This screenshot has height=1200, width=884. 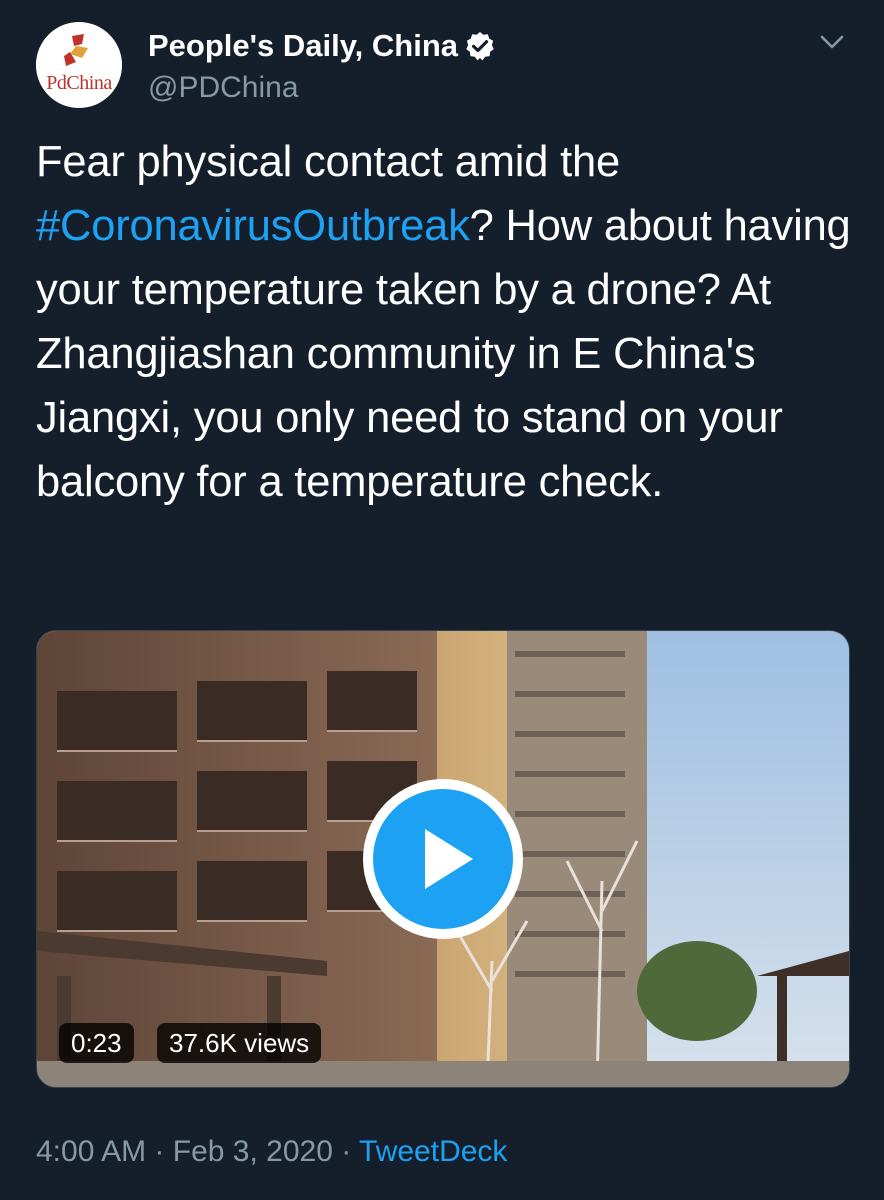 I want to click on avatar: PdChina, so click(x=79, y=65).